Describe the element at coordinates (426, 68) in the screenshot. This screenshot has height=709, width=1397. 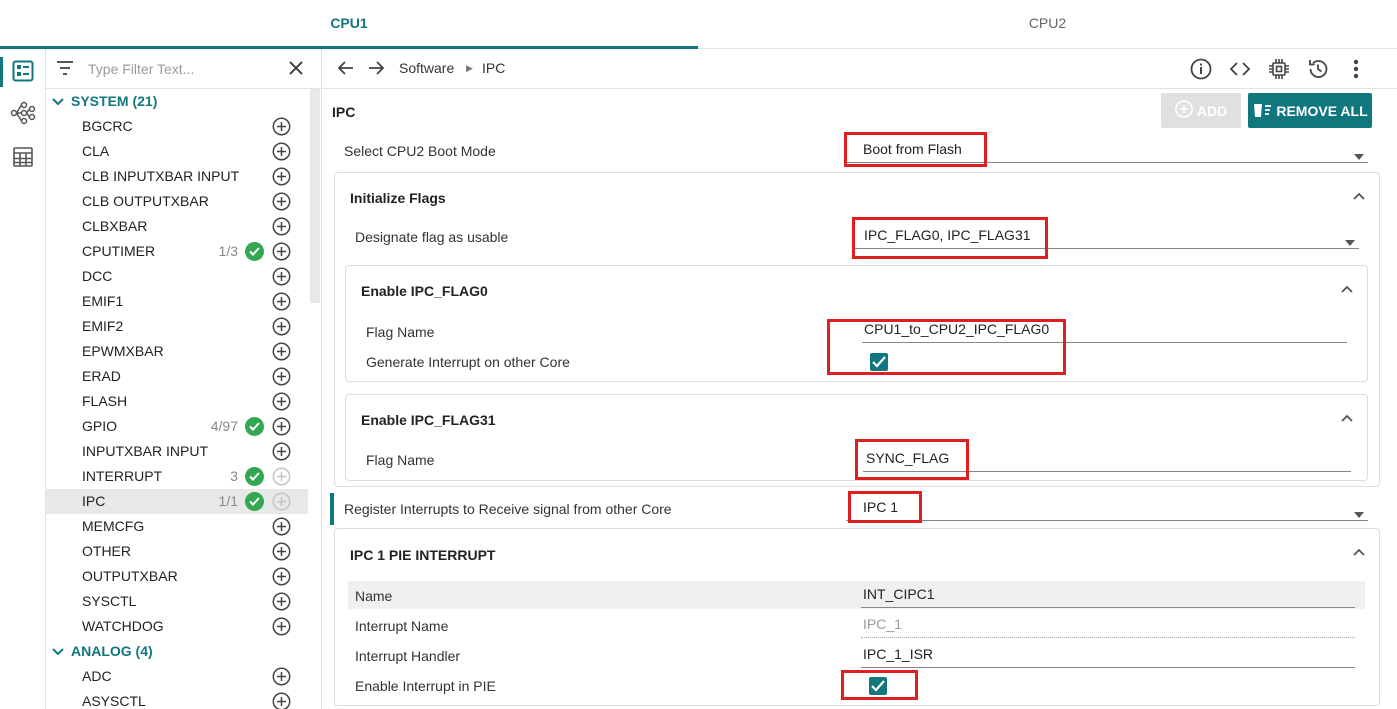
I see `breadcrumb-software: Software` at that location.